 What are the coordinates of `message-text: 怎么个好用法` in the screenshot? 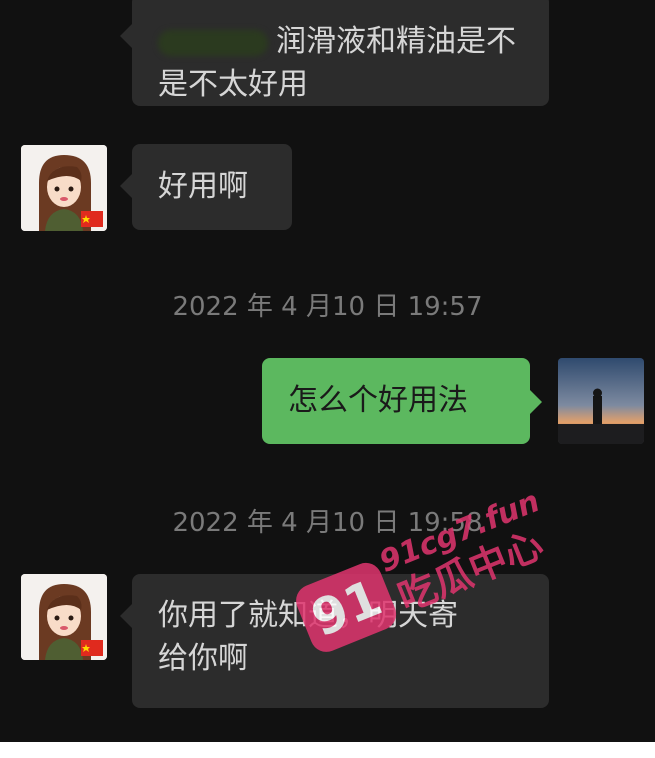 It's located at (378, 400).